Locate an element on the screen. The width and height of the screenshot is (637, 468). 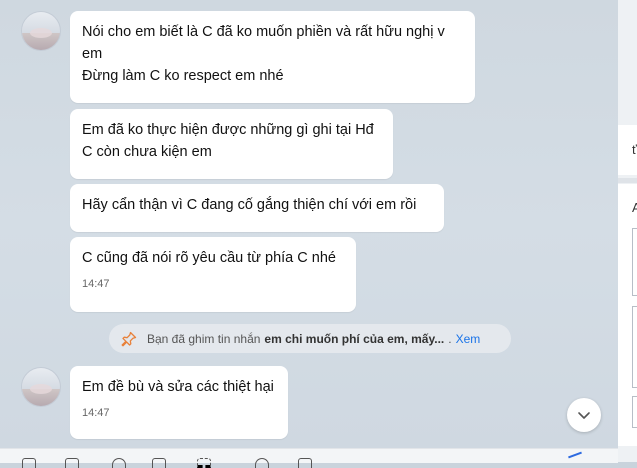
right-side-panel: ť A is located at coordinates (627, 231).